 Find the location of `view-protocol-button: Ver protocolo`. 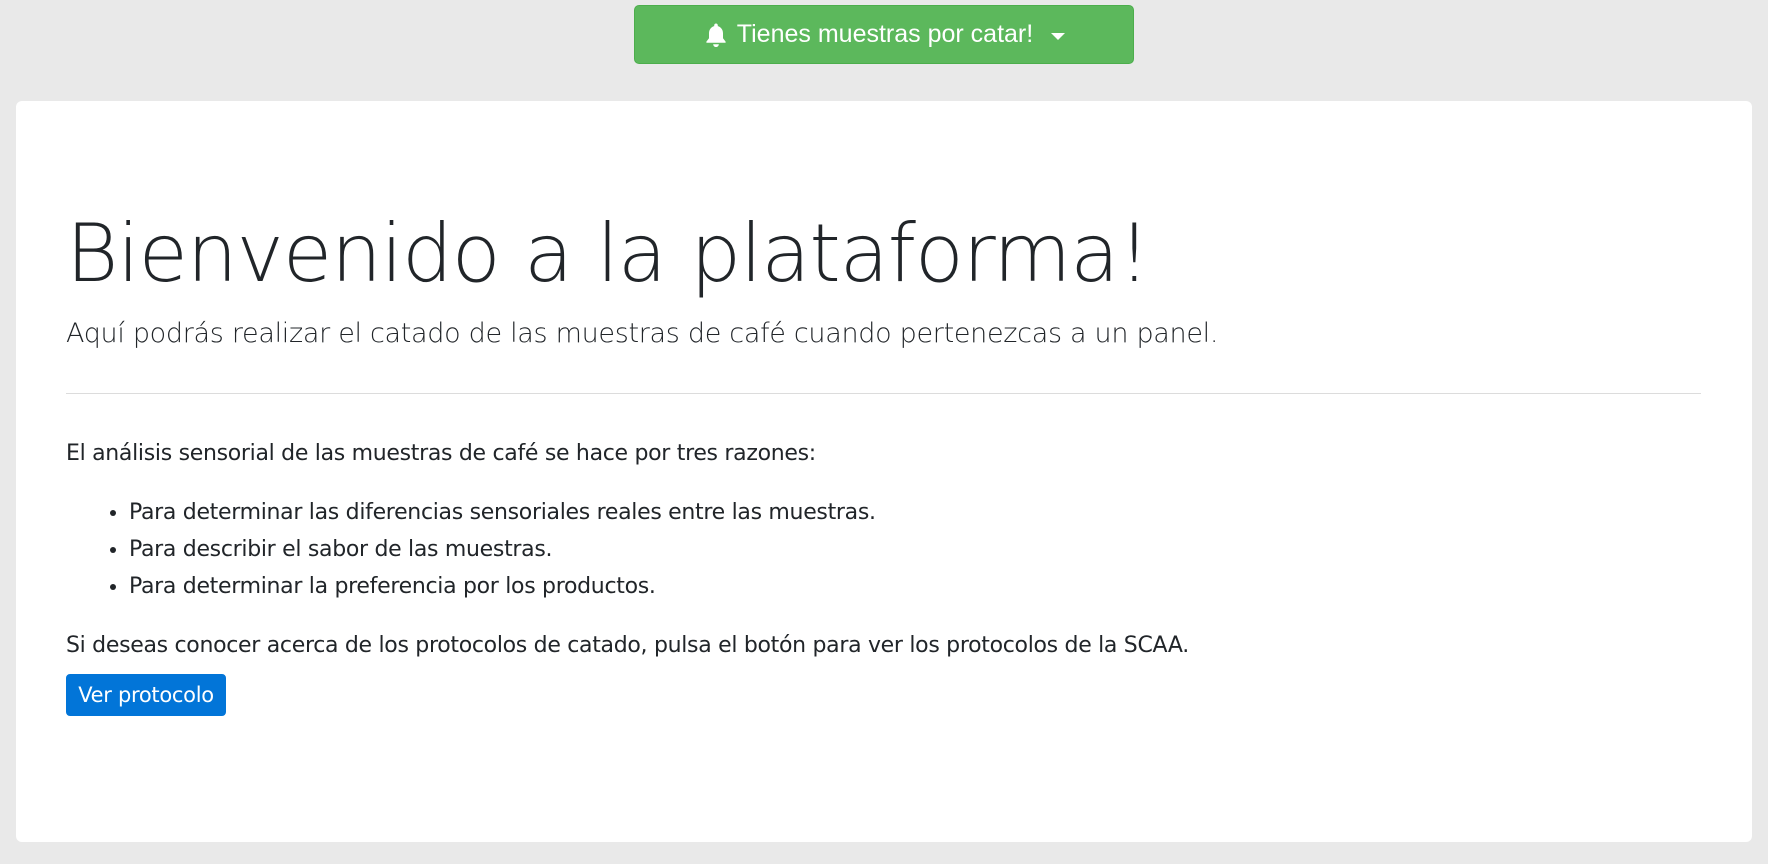

view-protocol-button: Ver protocolo is located at coordinates (146, 695).